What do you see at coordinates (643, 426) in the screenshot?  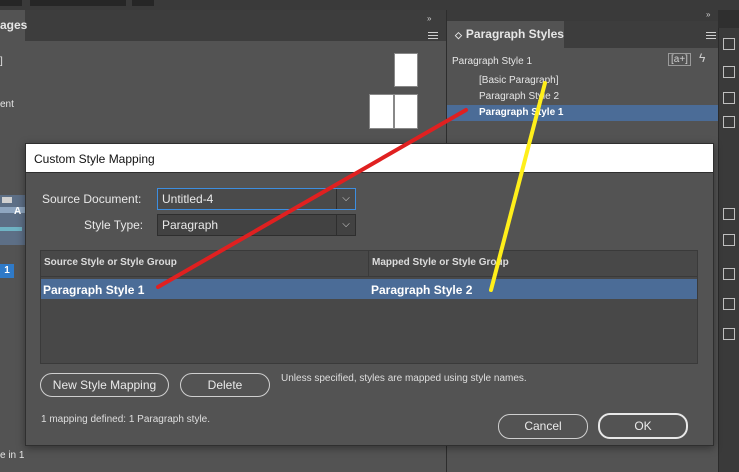 I see `ok-button: OK` at bounding box center [643, 426].